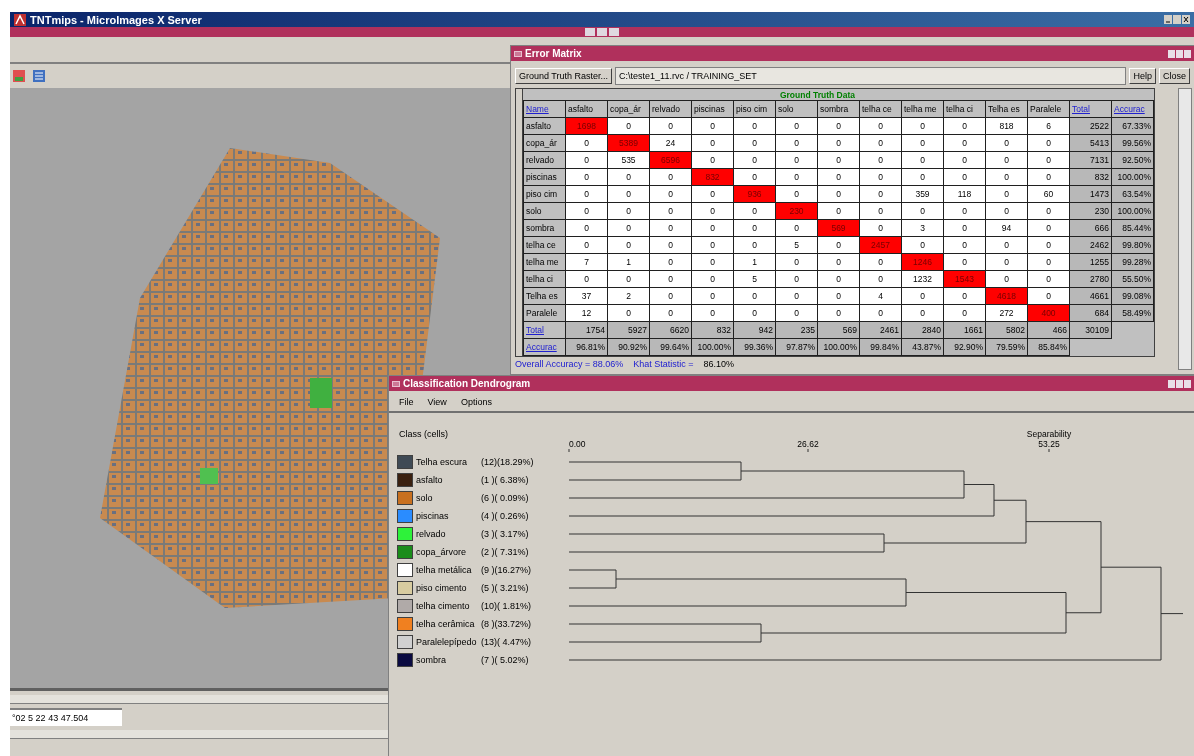  What do you see at coordinates (586, 109) in the screenshot?
I see `column-header: asfalto` at bounding box center [586, 109].